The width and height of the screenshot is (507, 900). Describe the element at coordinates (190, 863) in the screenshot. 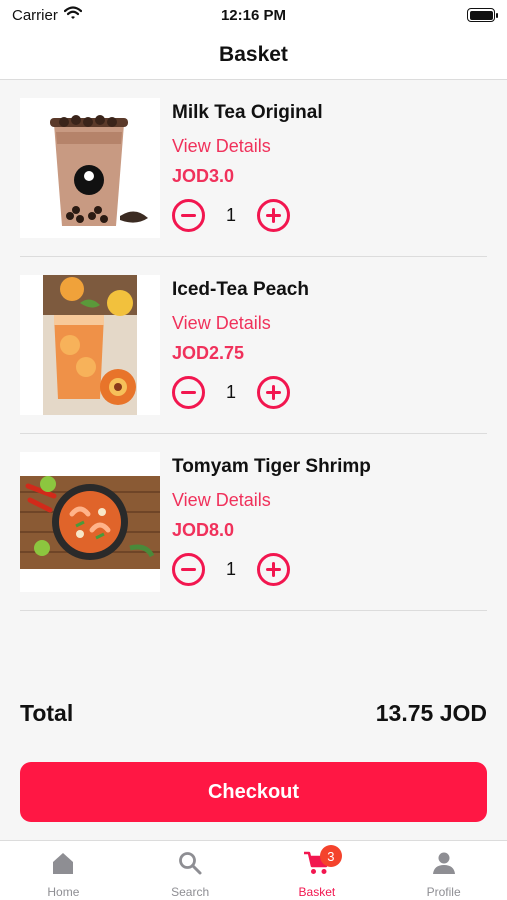

I see `search-icon` at that location.